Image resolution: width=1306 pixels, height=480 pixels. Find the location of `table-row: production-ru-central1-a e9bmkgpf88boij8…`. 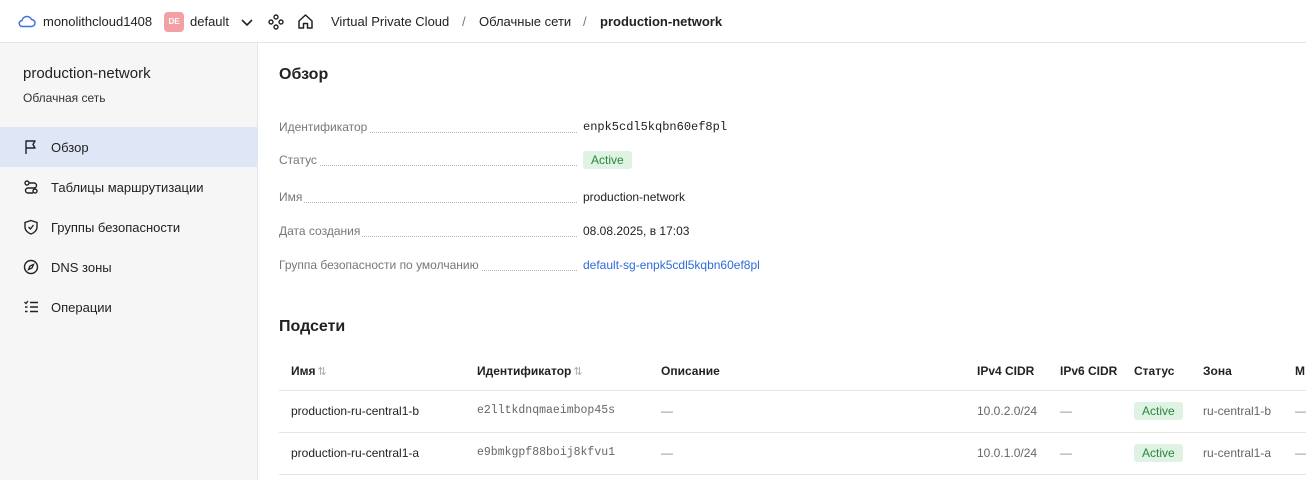

table-row: production-ru-central1-a e9bmkgpf88boij8… is located at coordinates (792, 454).